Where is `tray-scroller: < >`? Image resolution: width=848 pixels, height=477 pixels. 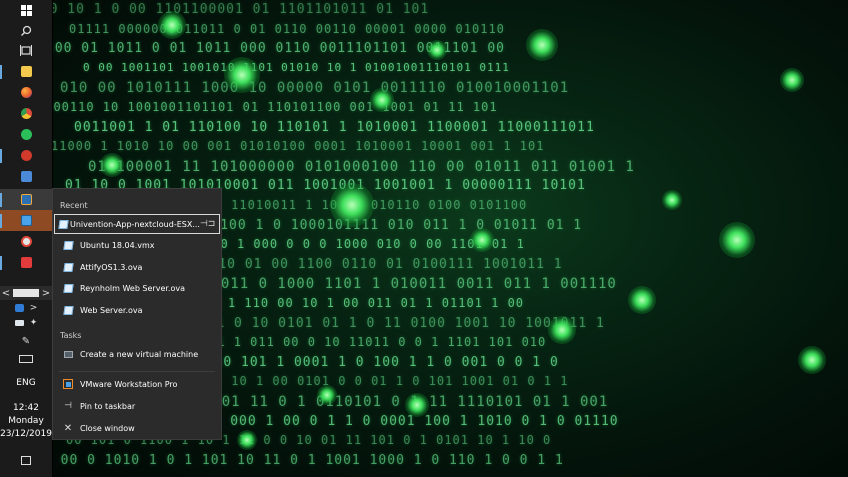
tray-scroller: < > is located at coordinates (26, 293).